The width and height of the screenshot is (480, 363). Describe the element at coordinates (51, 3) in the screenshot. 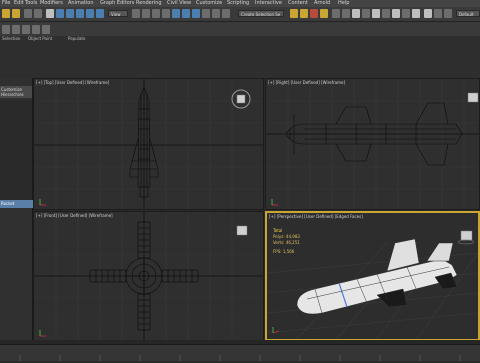

I see `menu-modifiers: Modifiers` at that location.